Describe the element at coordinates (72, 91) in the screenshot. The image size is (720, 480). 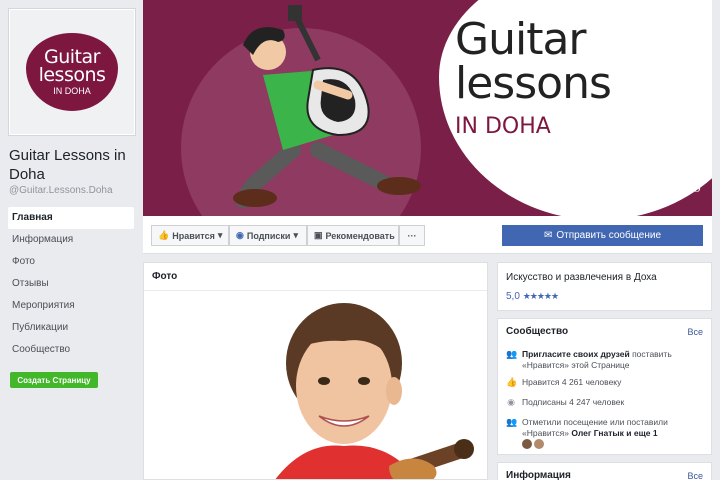
I see `logo-line3: IN DOHA` at that location.